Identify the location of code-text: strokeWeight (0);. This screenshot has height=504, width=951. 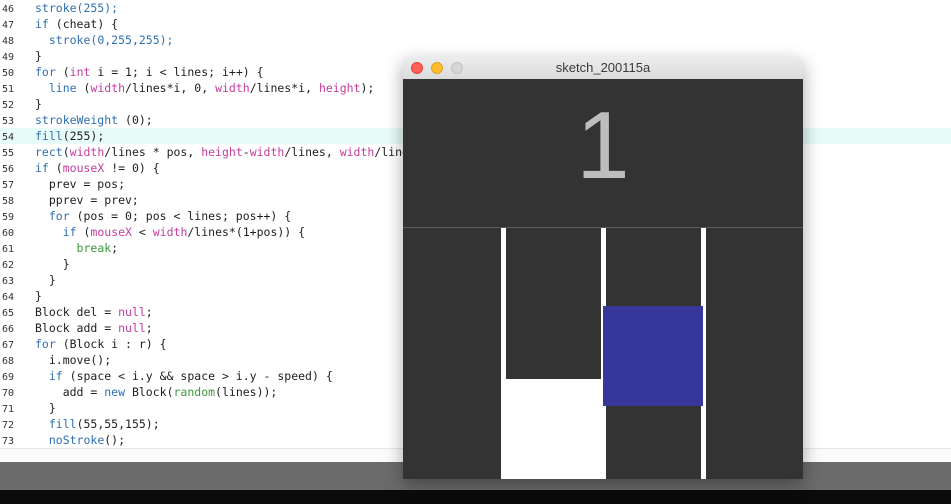
(94, 120).